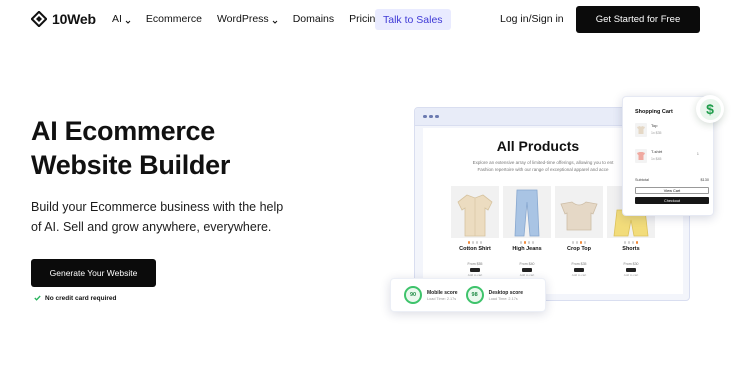  I want to click on nav-item-ecommerce: Ecommerce, so click(174, 19).